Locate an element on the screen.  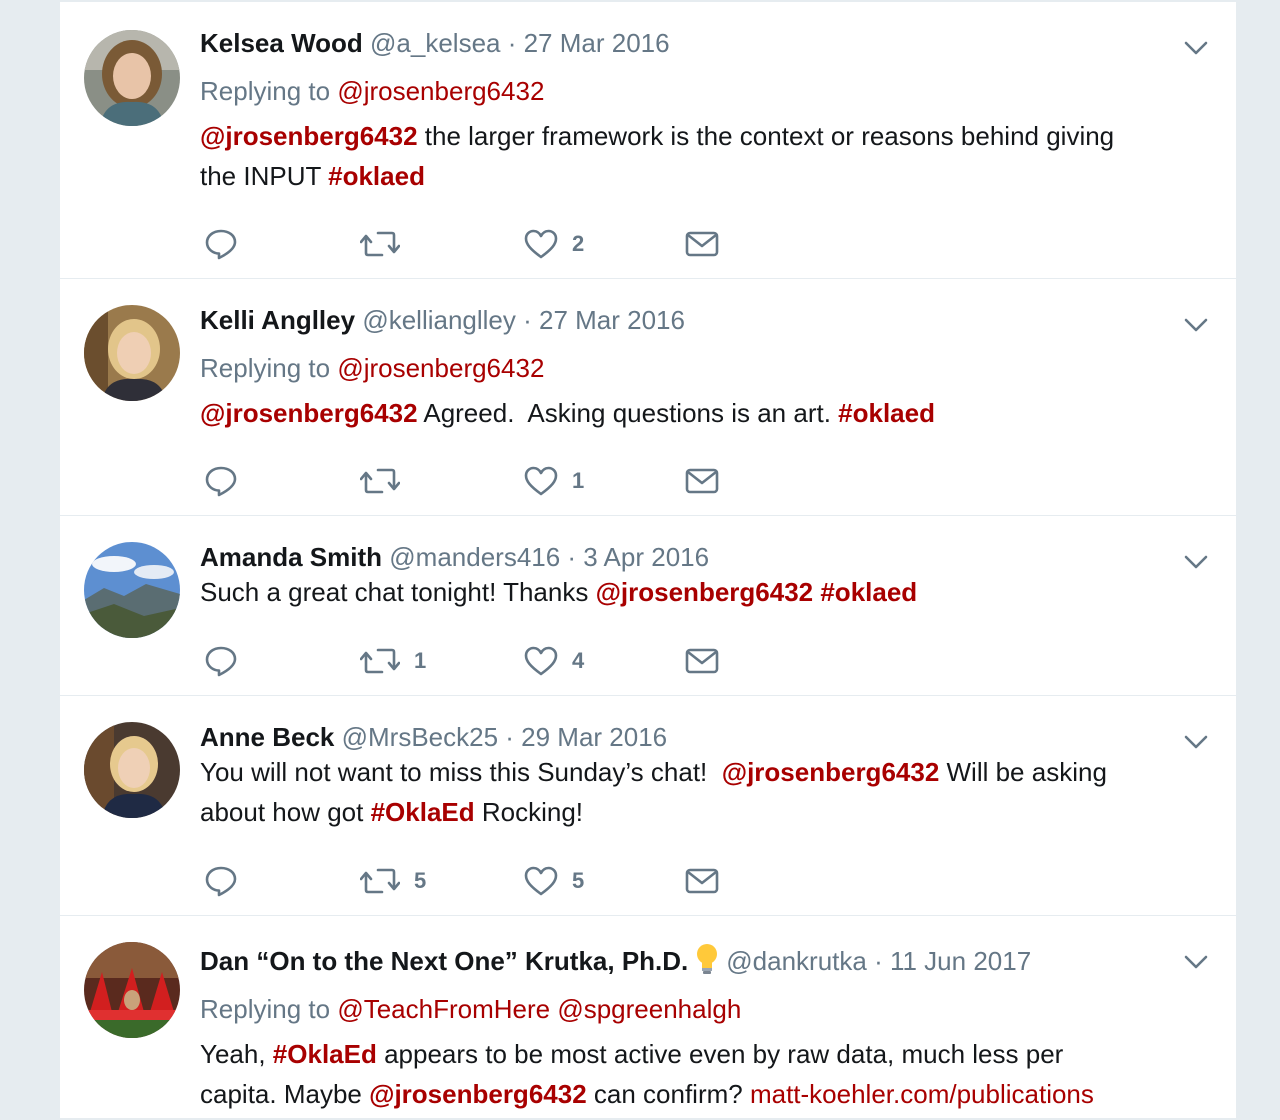
like-button: 4 is located at coordinates (554, 661).